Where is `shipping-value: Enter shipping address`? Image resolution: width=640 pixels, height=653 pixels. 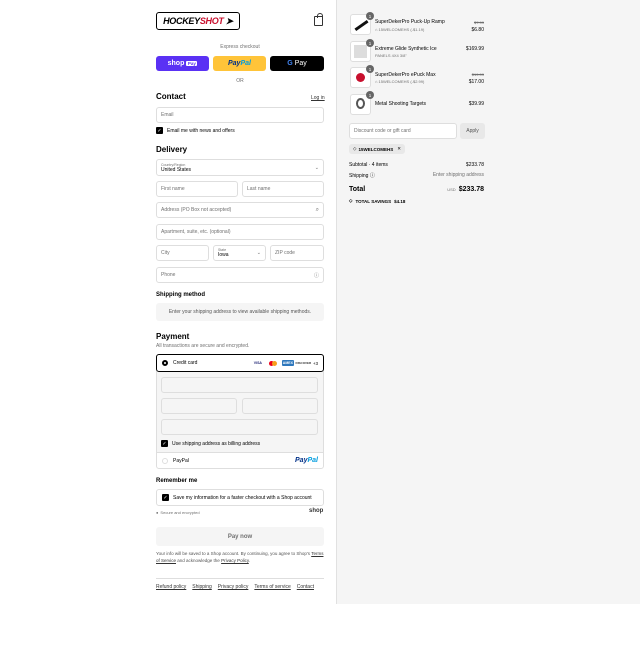 shipping-value: Enter shipping address is located at coordinates (458, 175).